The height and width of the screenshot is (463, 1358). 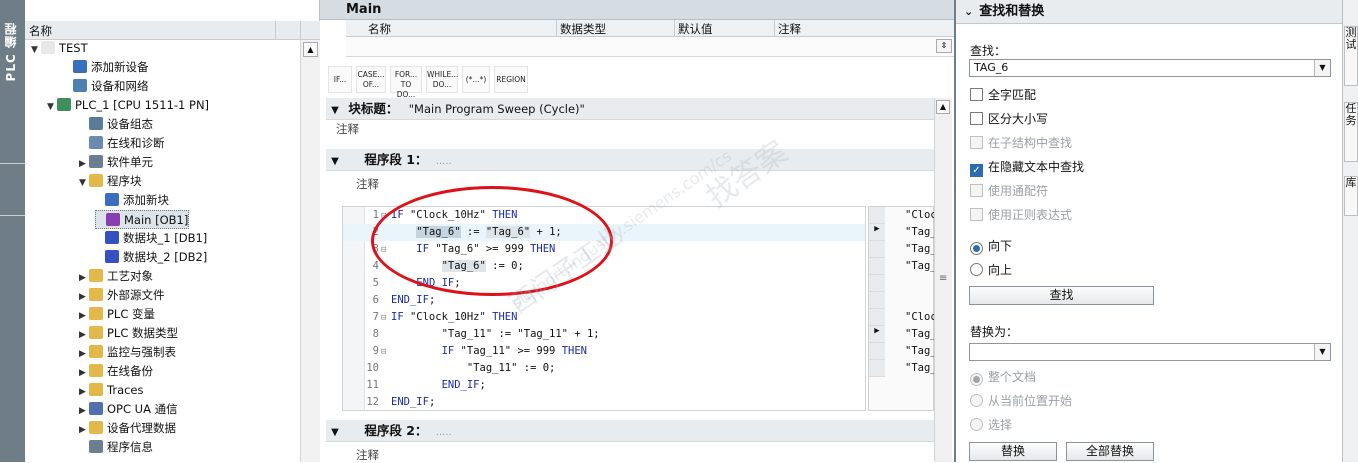 I want to click on tree-item: 程序信息, so click(x=116, y=447).